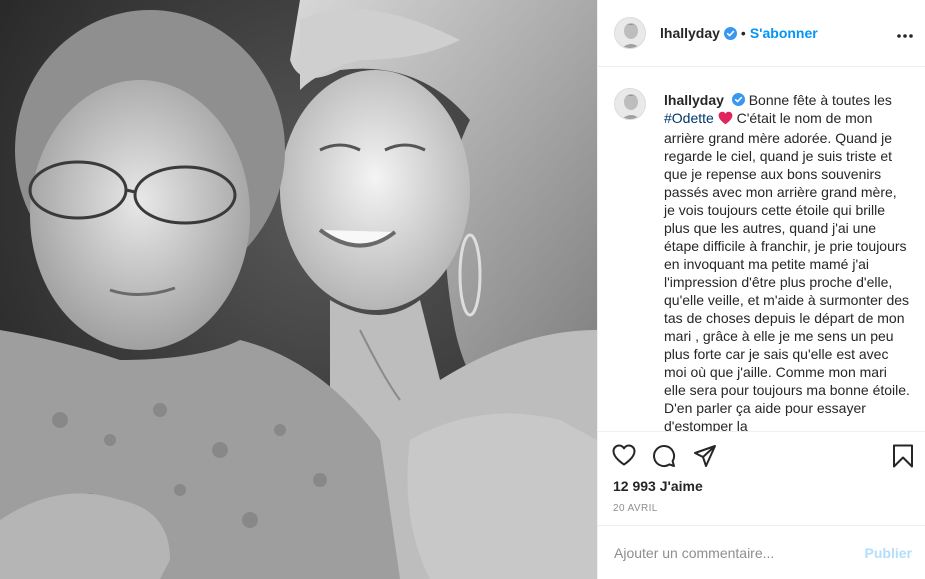 The image size is (925, 579). I want to click on comment-input, so click(735, 552).